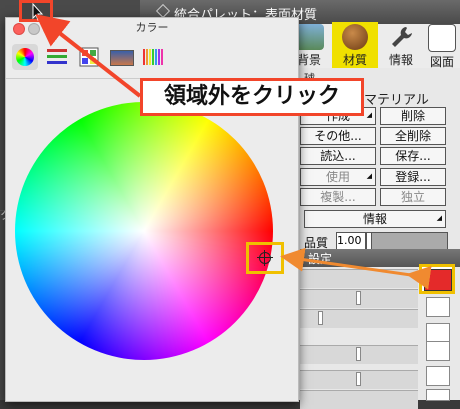 The width and height of the screenshot is (460, 409). Describe the element at coordinates (252, 97) in the screenshot. I see `callout-label: 領域外をクリック` at that location.